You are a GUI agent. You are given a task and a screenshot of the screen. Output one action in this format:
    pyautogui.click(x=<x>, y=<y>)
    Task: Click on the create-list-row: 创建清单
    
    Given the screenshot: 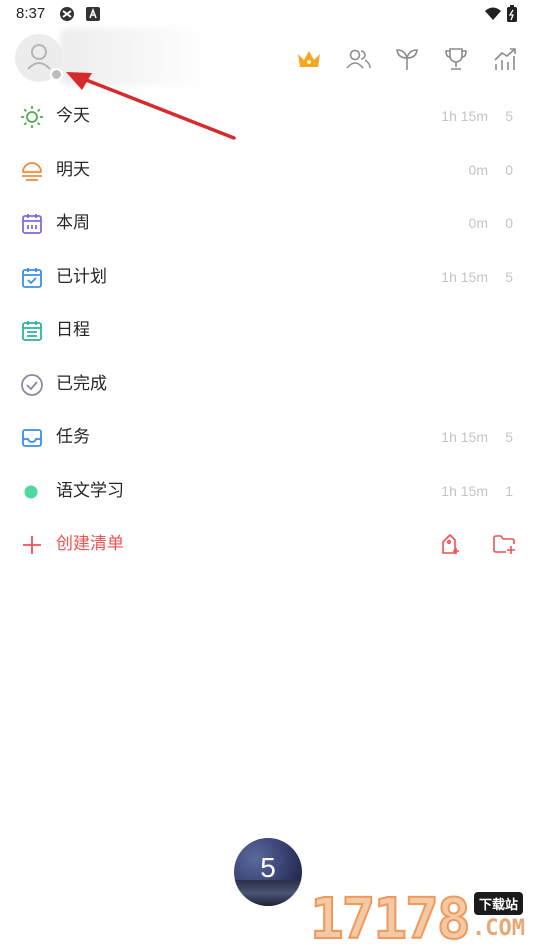 What is the action you would take?
    pyautogui.click(x=267, y=545)
    